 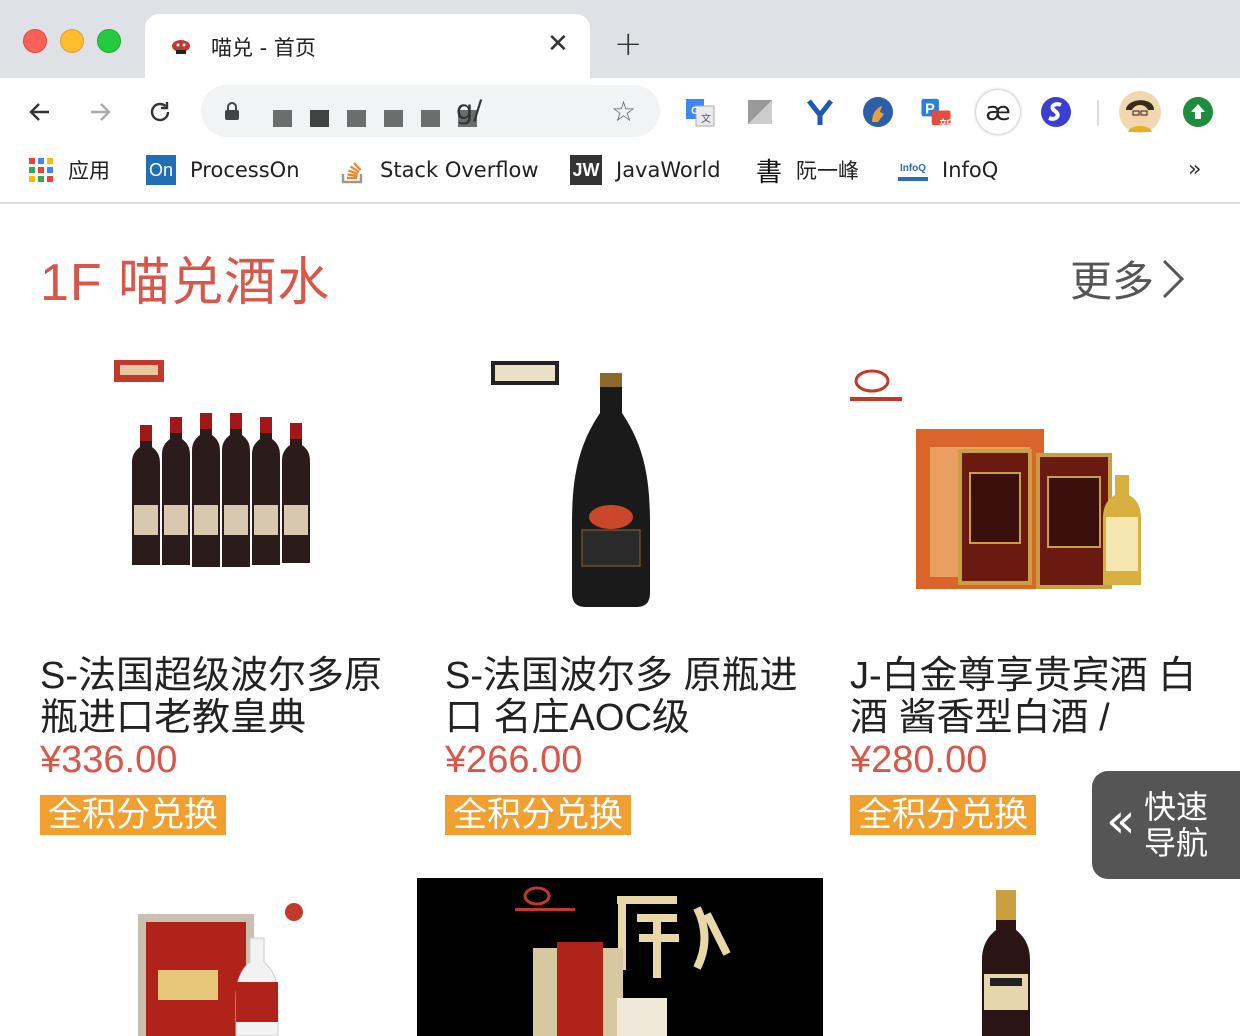 I want to click on bookmark-label: 阮一峰, so click(x=828, y=171).